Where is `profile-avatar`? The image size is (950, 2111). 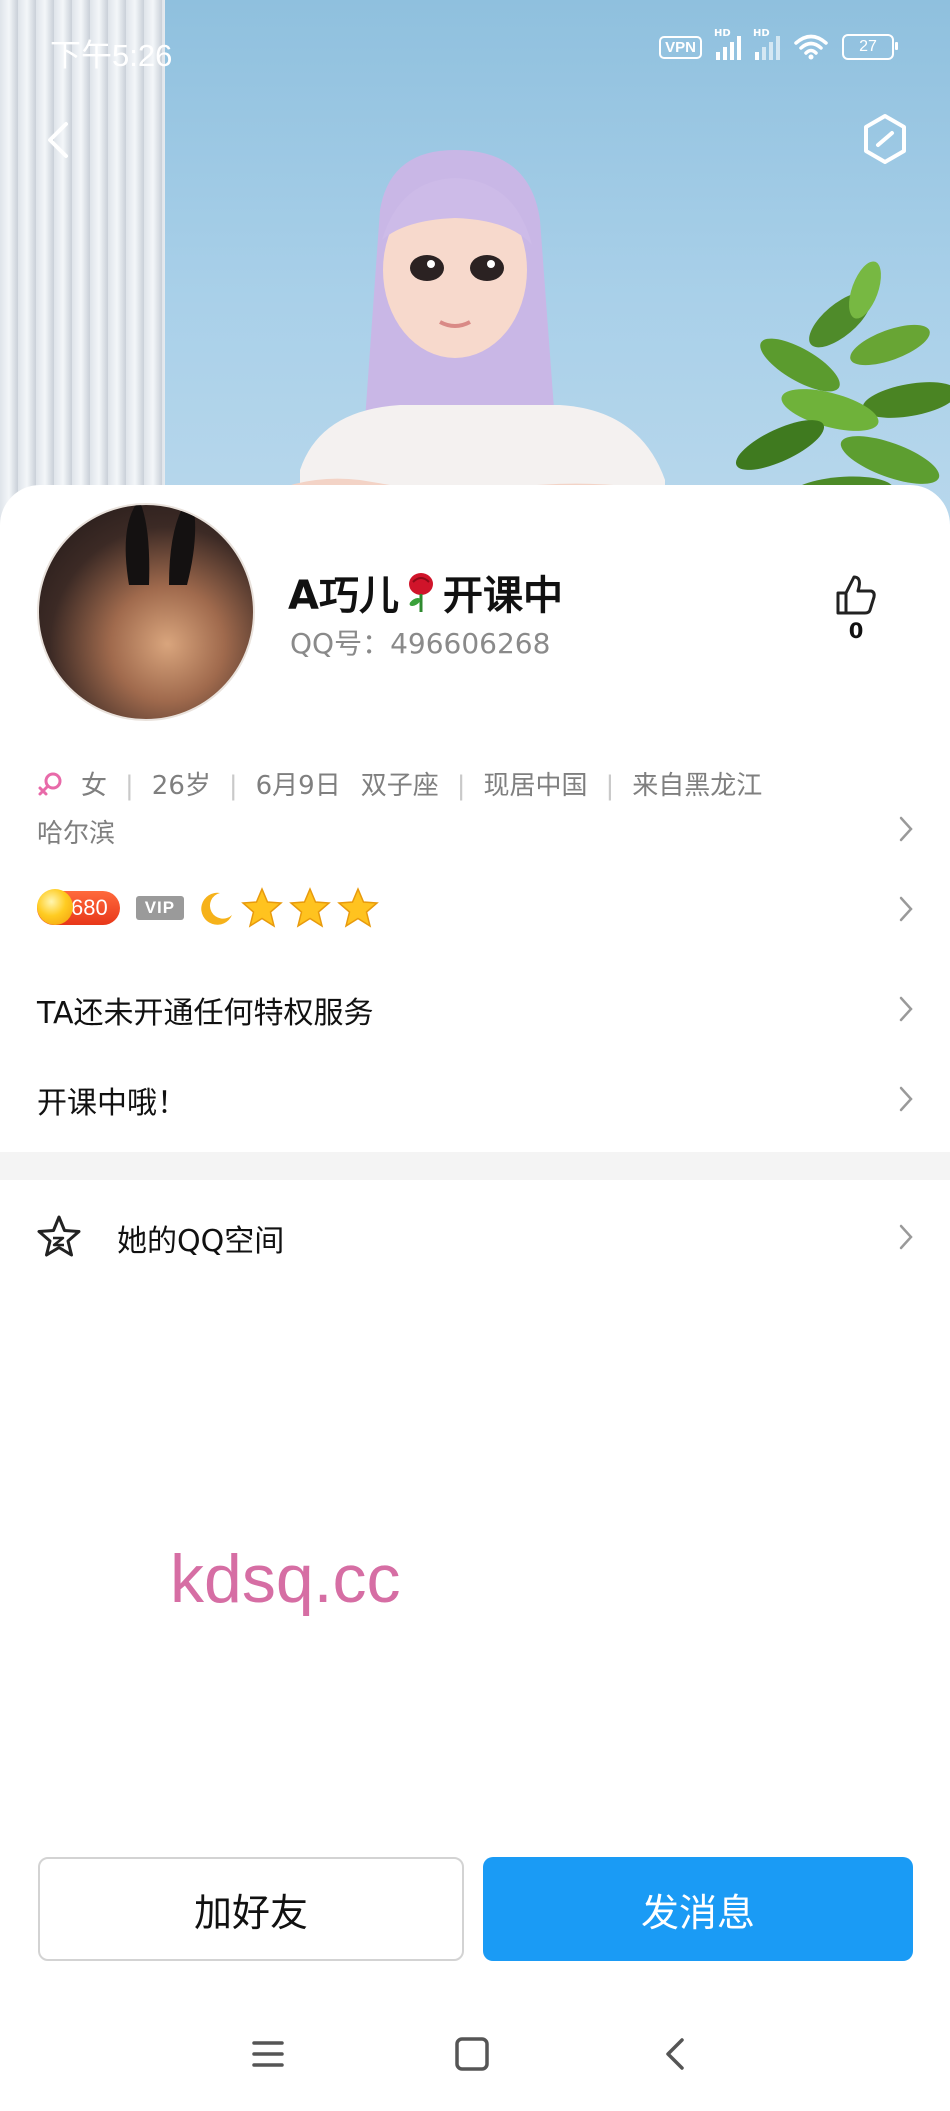
profile-avatar is located at coordinates (146, 612).